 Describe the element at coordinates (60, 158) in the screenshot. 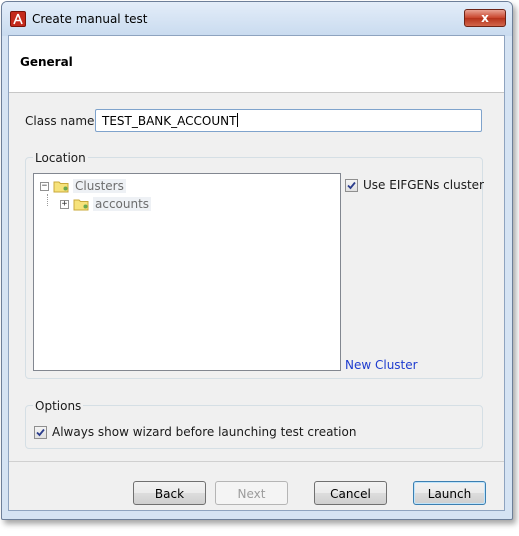

I see `location-group-label: Location` at that location.